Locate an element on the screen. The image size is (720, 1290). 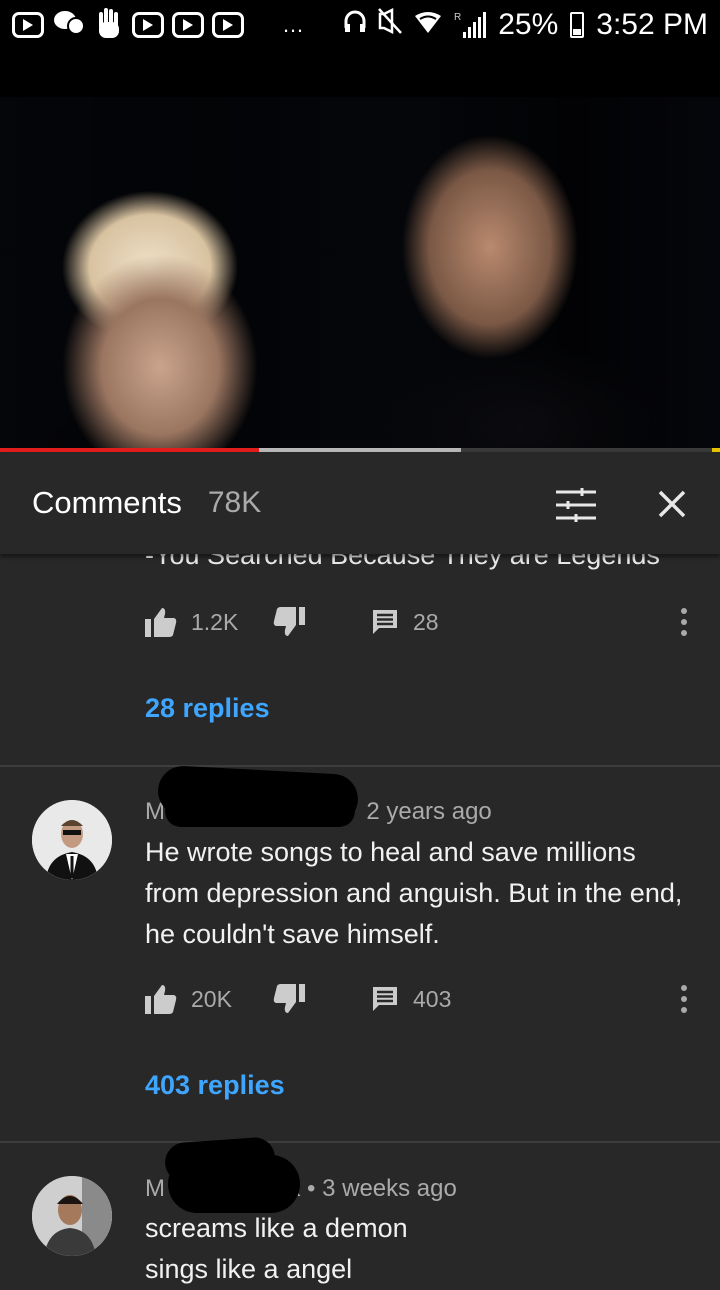
clock: 3:52 PM is located at coordinates (652, 24).